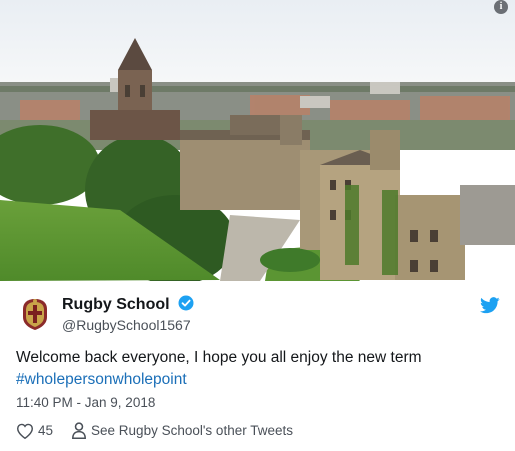 The height and width of the screenshot is (451, 515). I want to click on like-button: 45, so click(34, 431).